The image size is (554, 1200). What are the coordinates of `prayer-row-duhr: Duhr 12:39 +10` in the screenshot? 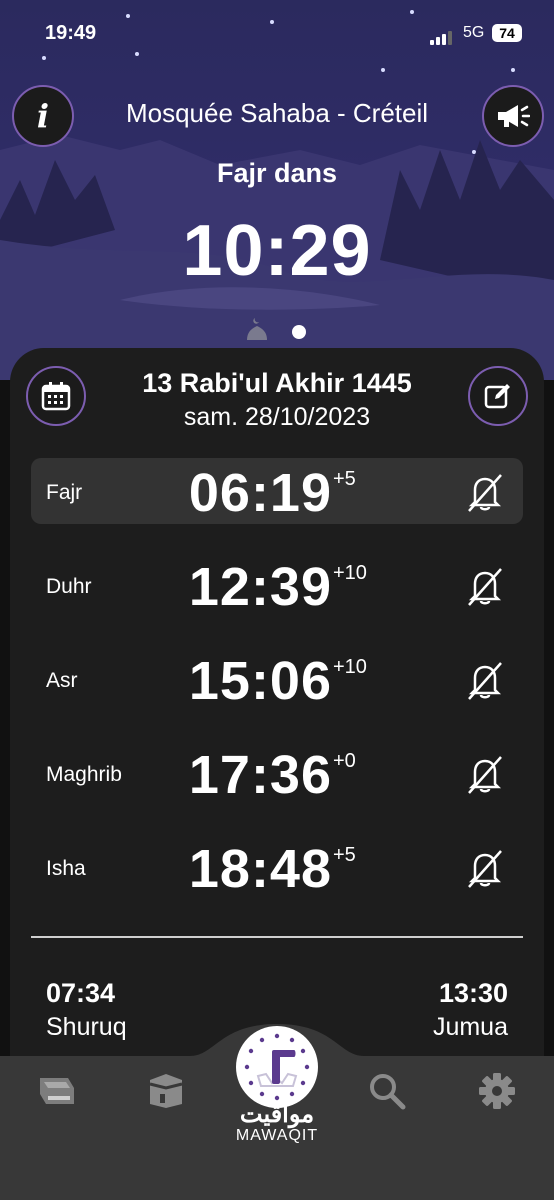 It's located at (277, 585).